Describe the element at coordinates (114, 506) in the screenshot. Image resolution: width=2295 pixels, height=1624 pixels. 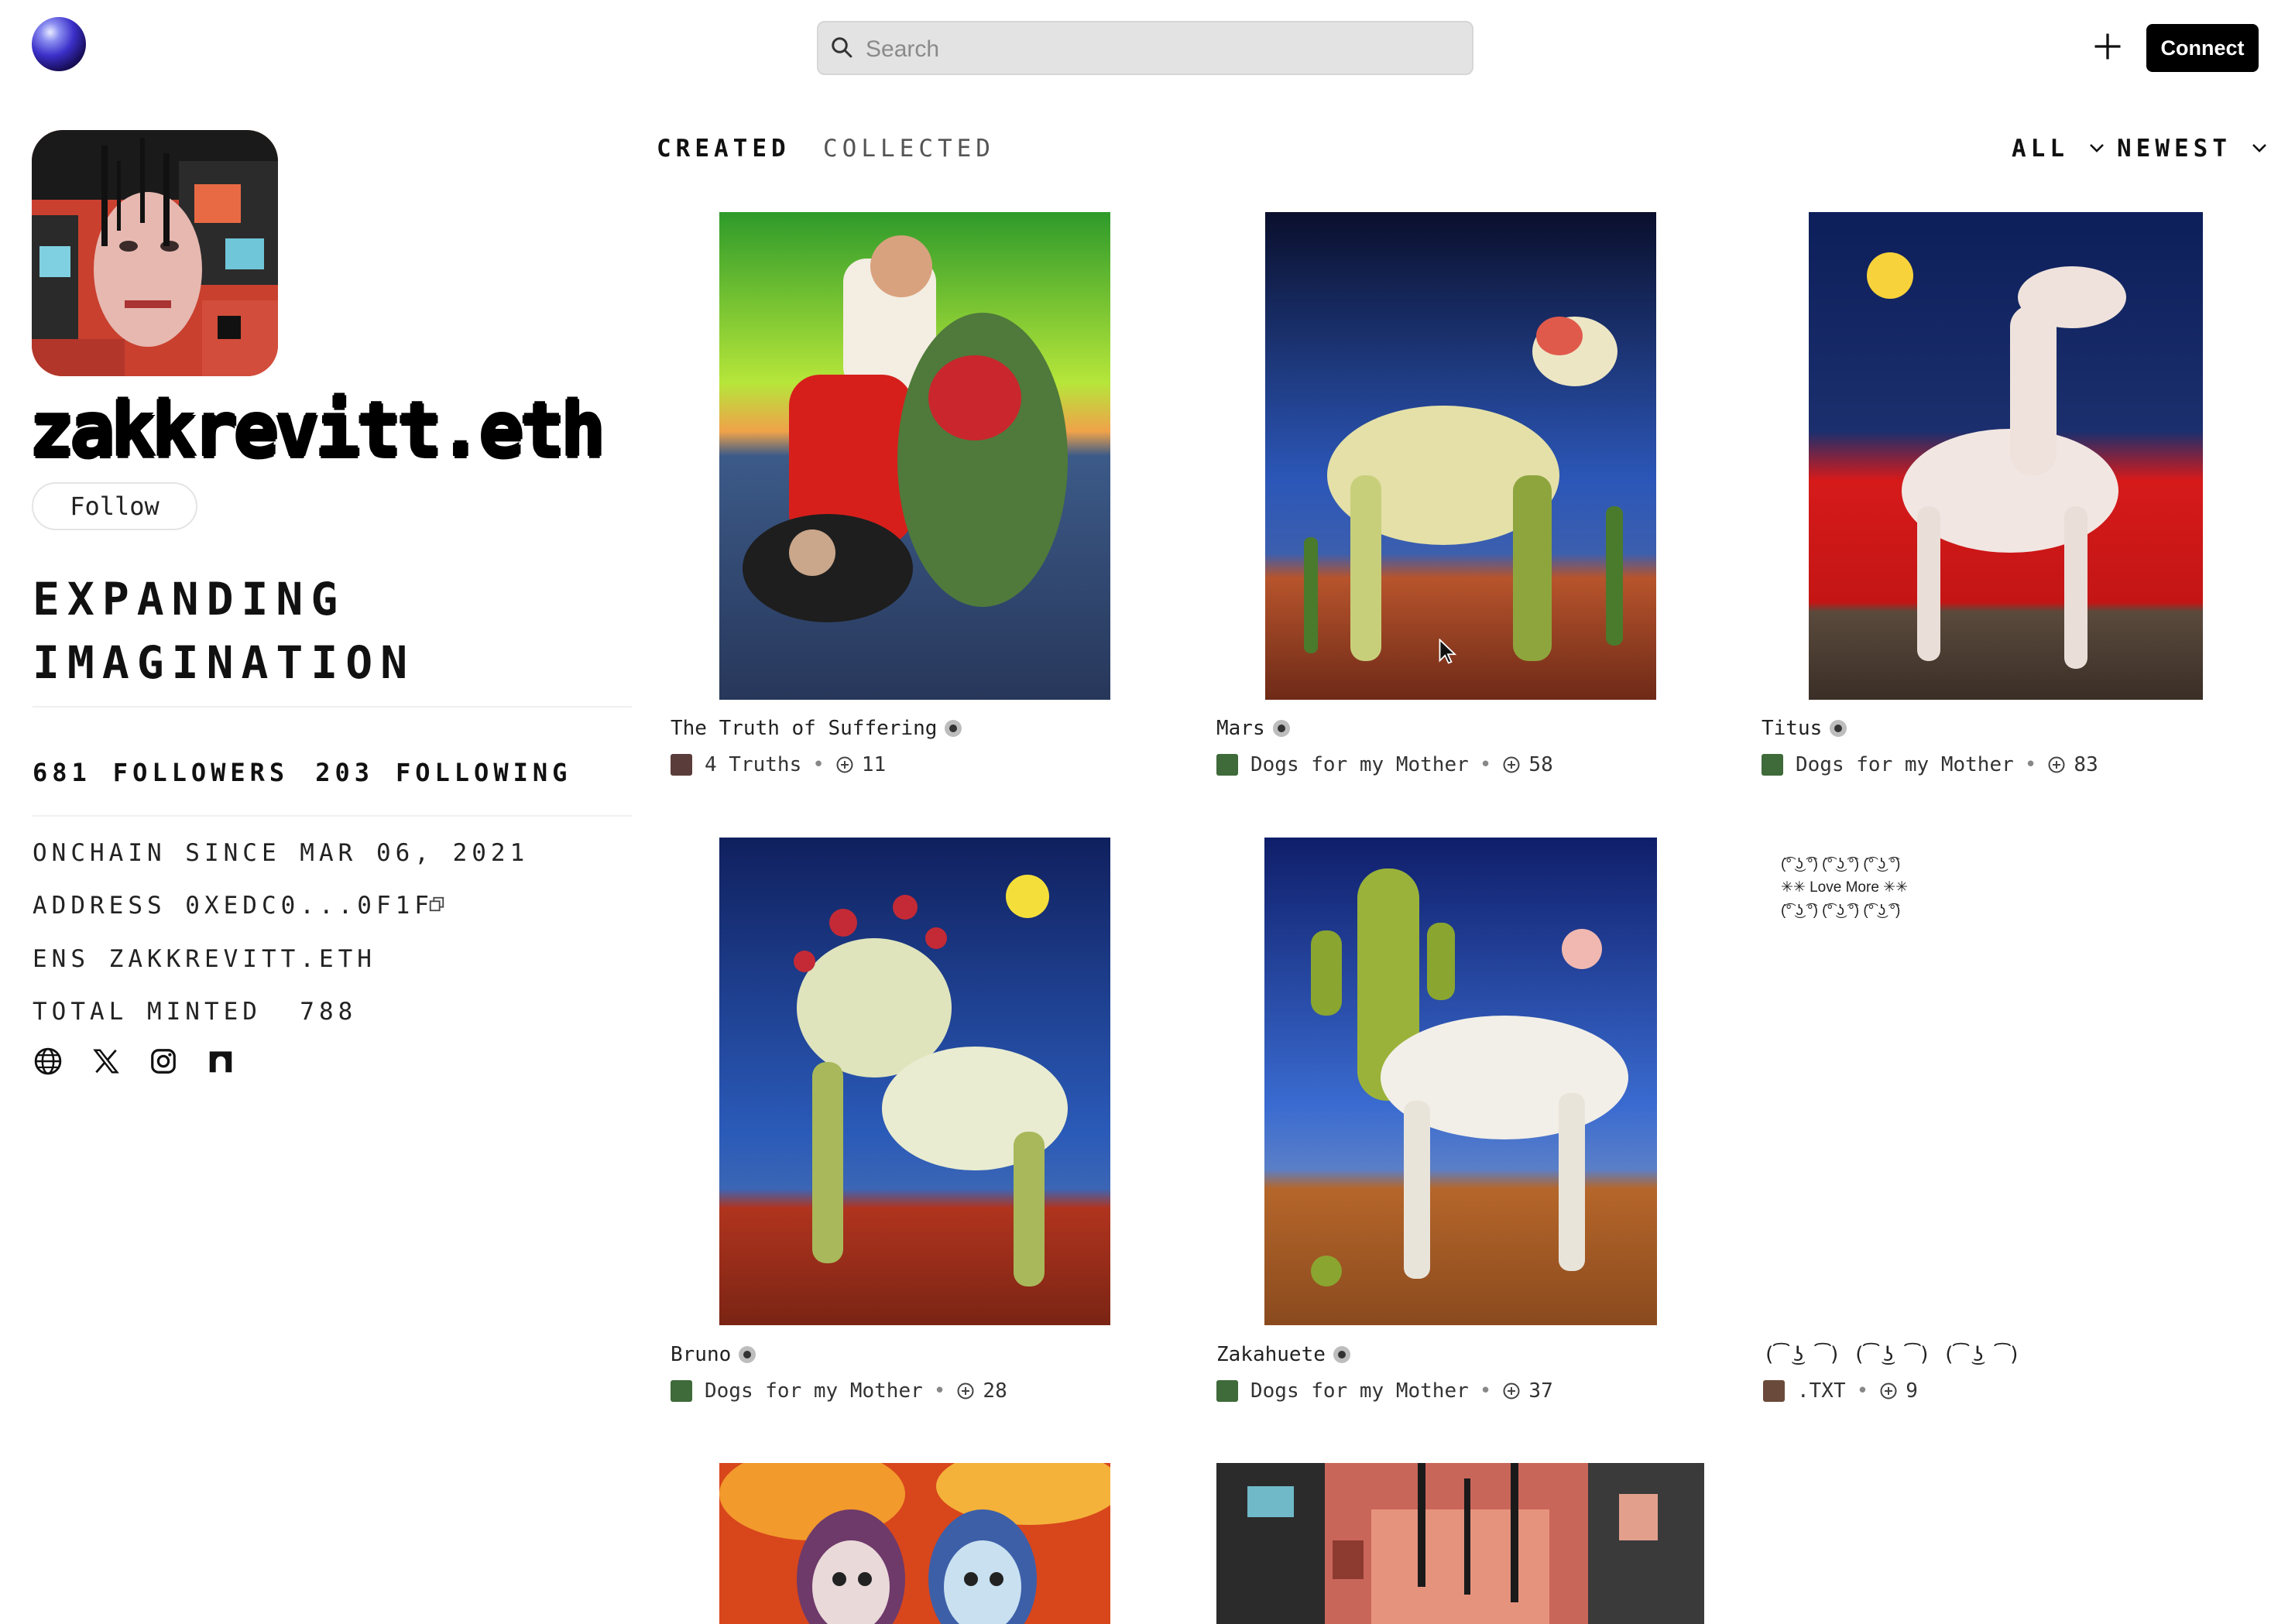
I see `follow-button: Follow` at that location.